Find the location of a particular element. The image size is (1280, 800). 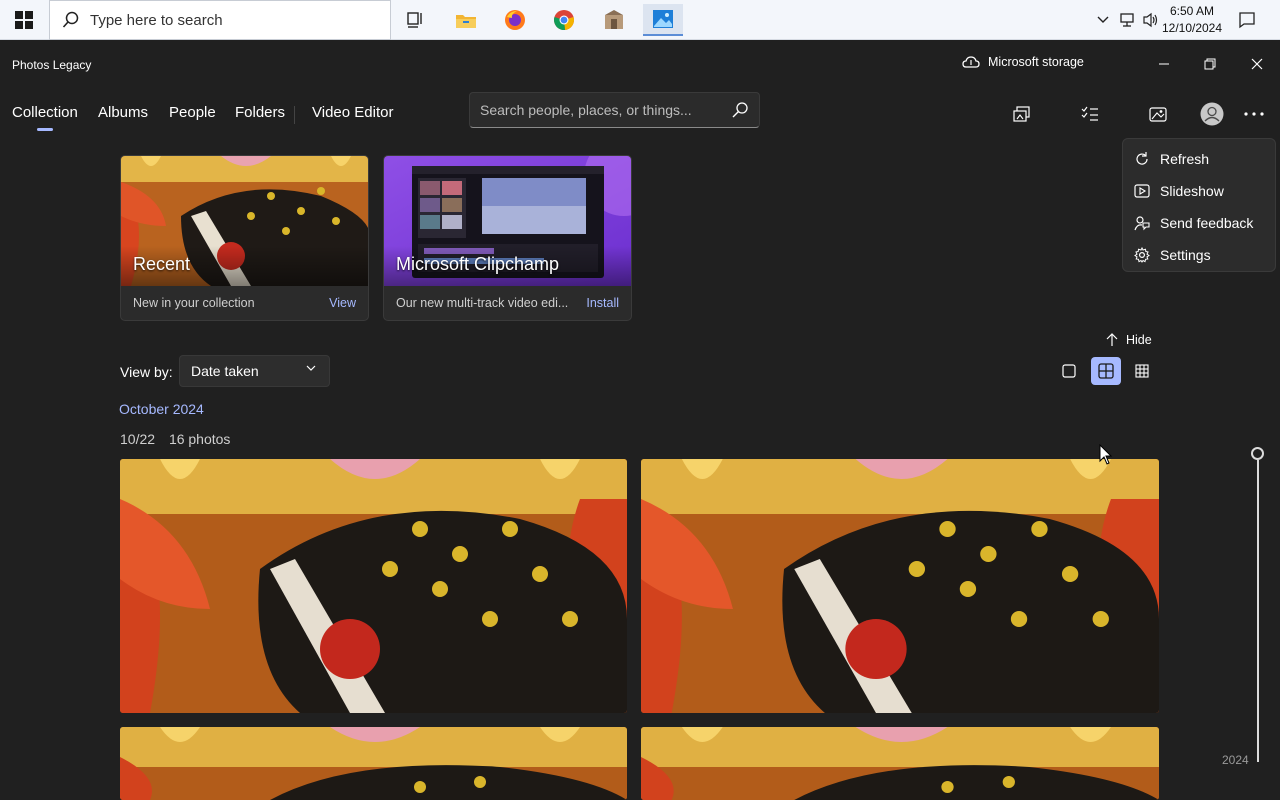

taskbar: Type here to search 6:50 AM 12/10/2024 is located at coordinates (640, 20).